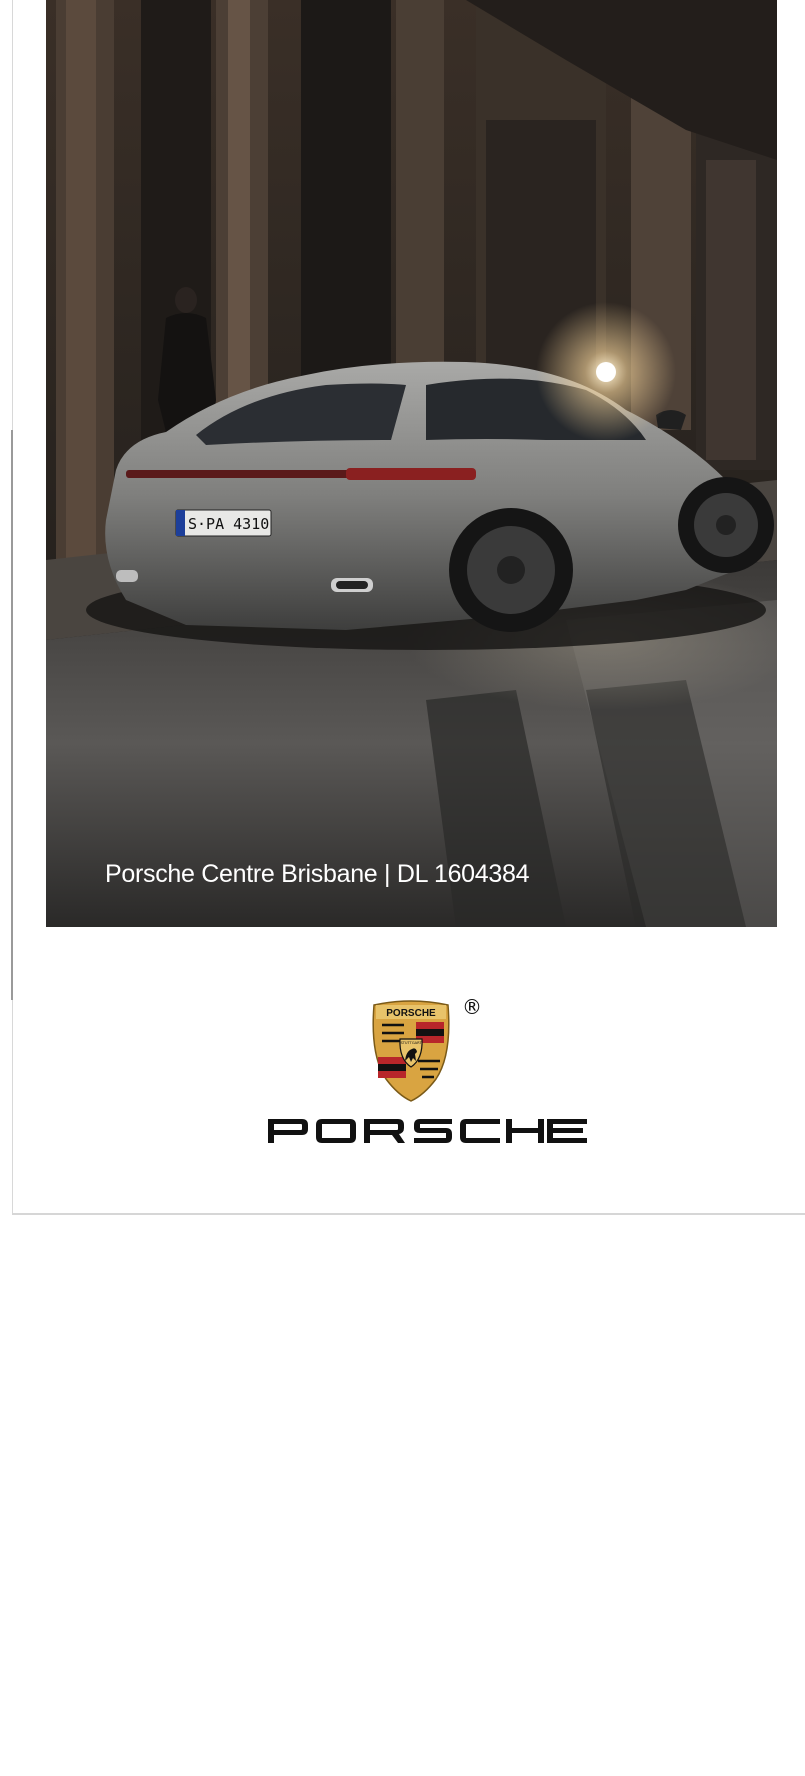  I want to click on dealer-caption: Porsche Centre Brisbane | DL 1604384, so click(317, 874).